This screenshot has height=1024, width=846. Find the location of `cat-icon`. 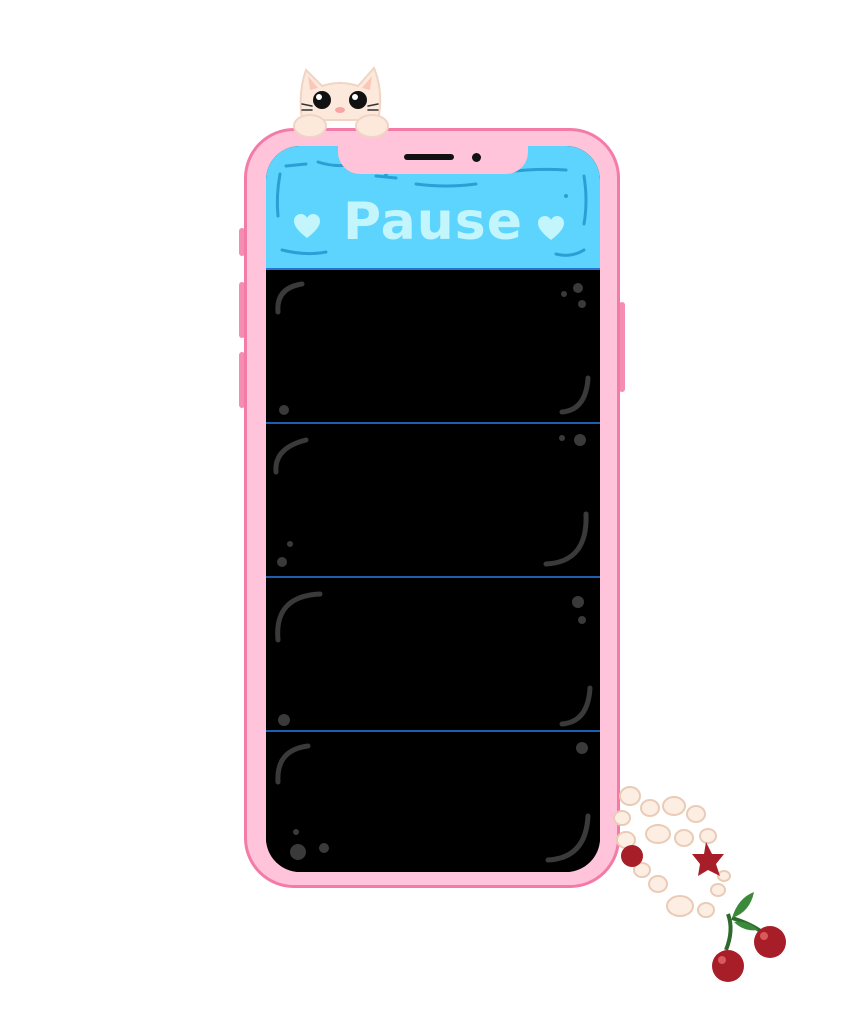

cat-icon is located at coordinates (341, 102).